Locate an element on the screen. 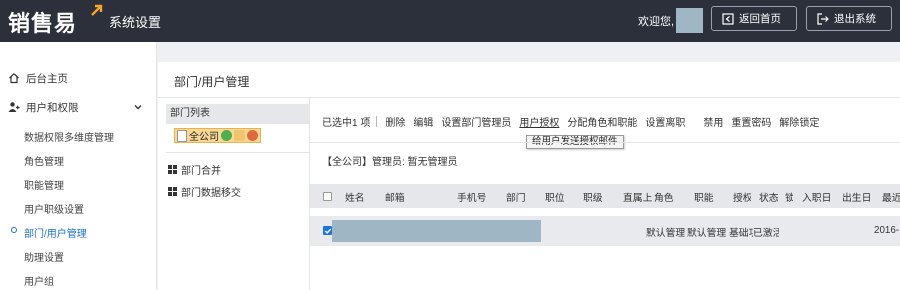  sidebar-item-assistant: 助理设置 is located at coordinates (44, 256).